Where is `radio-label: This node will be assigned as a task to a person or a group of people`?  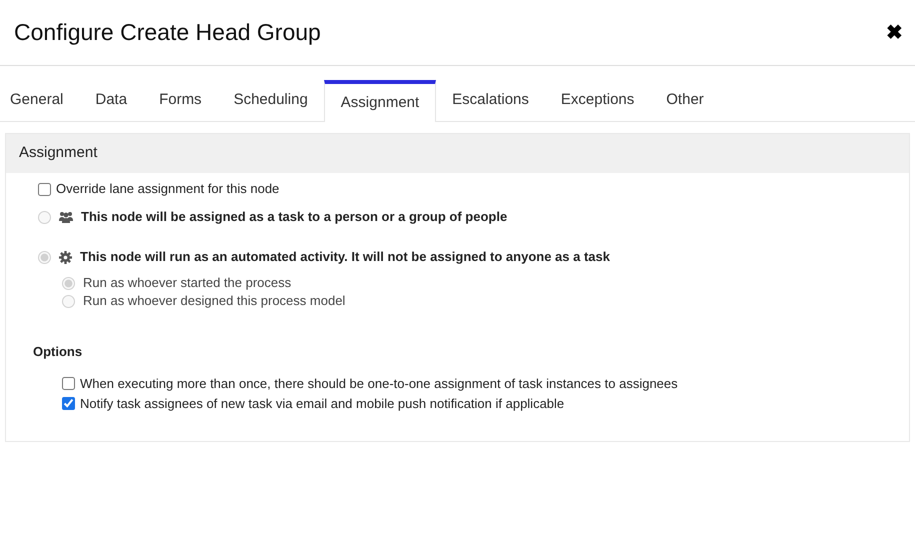 radio-label: This node will be assigned as a task to a person or a group of people is located at coordinates (294, 217).